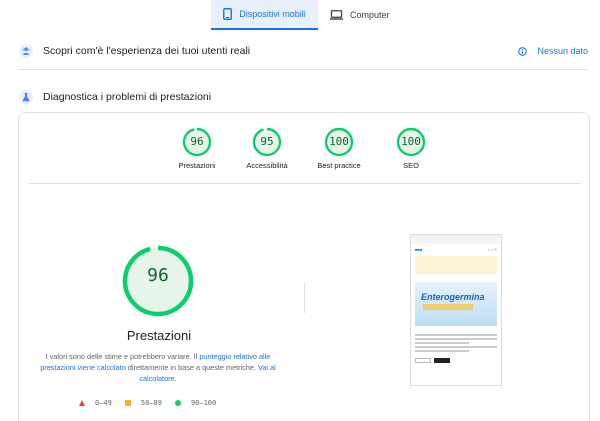  I want to click on legend-label: 0–49, so click(103, 403).